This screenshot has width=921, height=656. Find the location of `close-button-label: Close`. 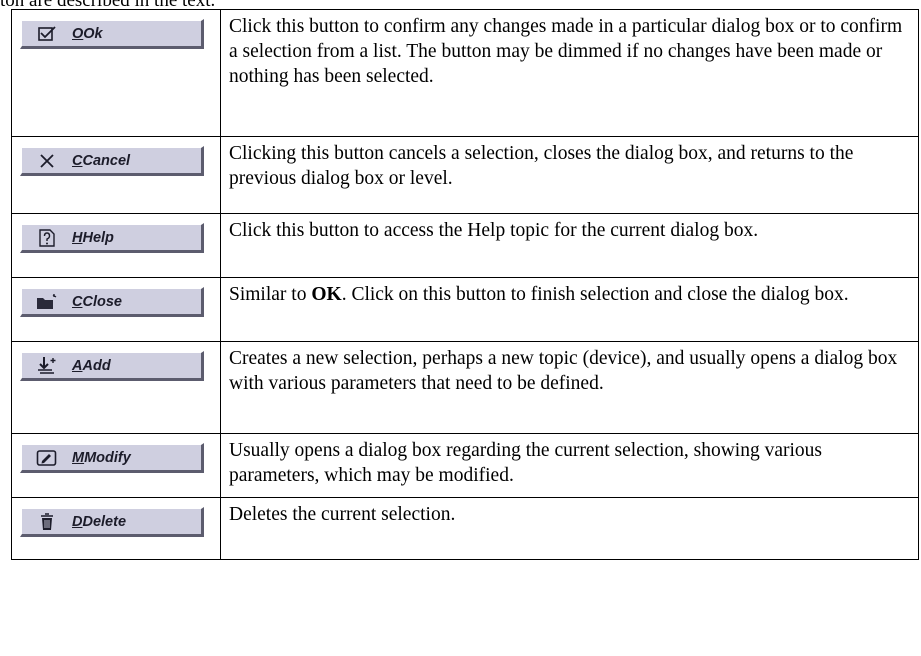

close-button-label: Close is located at coordinates (102, 301).